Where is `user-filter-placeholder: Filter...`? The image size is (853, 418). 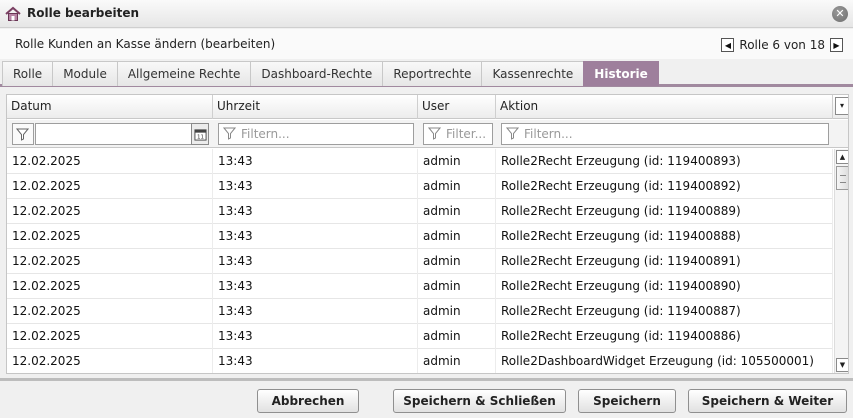 user-filter-placeholder: Filter... is located at coordinates (466, 134).